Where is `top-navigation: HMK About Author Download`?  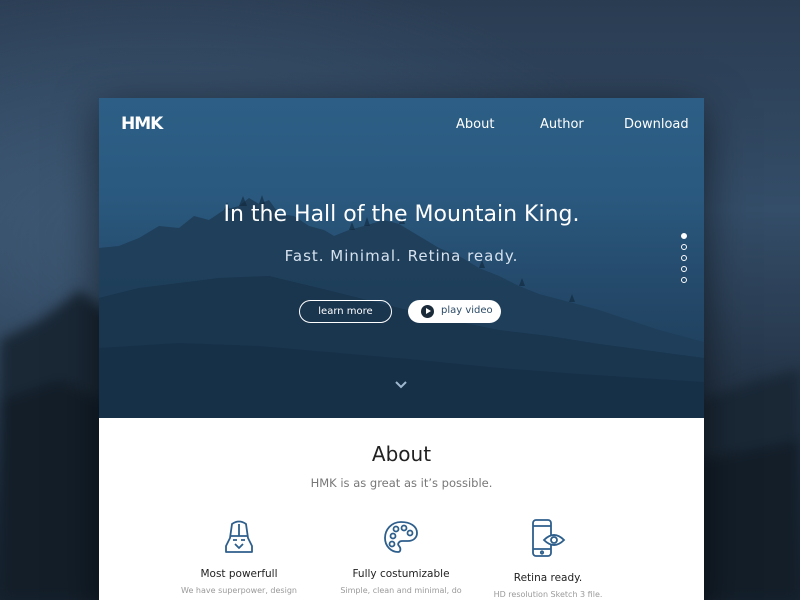 top-navigation: HMK About Author Download is located at coordinates (401, 126).